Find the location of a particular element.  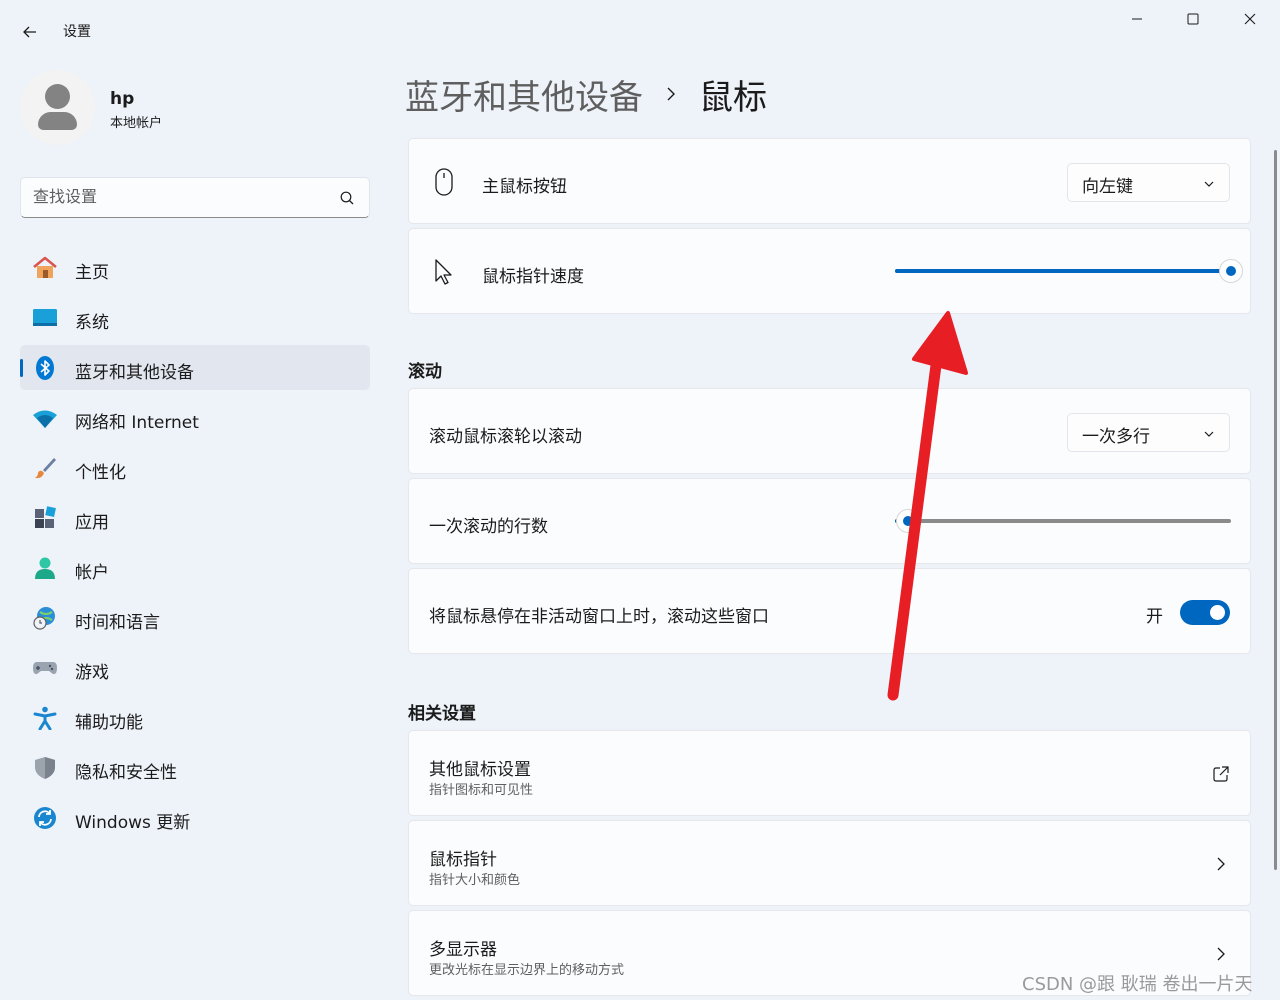

brush-icon is located at coordinates (45, 468).